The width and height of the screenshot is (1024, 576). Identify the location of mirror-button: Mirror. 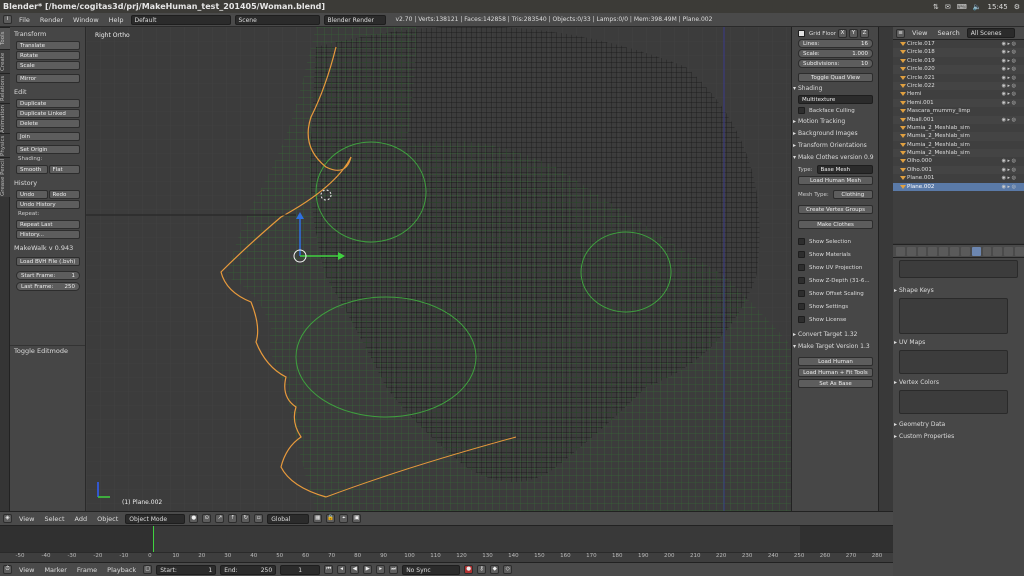
(48, 78).